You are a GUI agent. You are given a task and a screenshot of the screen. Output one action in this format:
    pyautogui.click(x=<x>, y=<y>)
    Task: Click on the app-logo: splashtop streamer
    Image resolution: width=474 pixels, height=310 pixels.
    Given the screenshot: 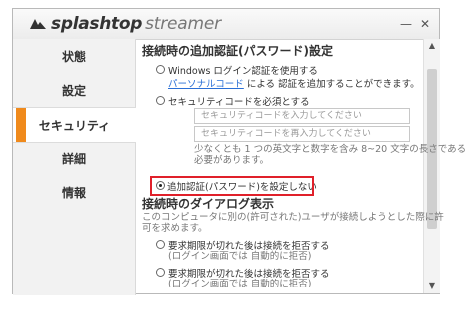 What is the action you would take?
    pyautogui.click(x=125, y=24)
    